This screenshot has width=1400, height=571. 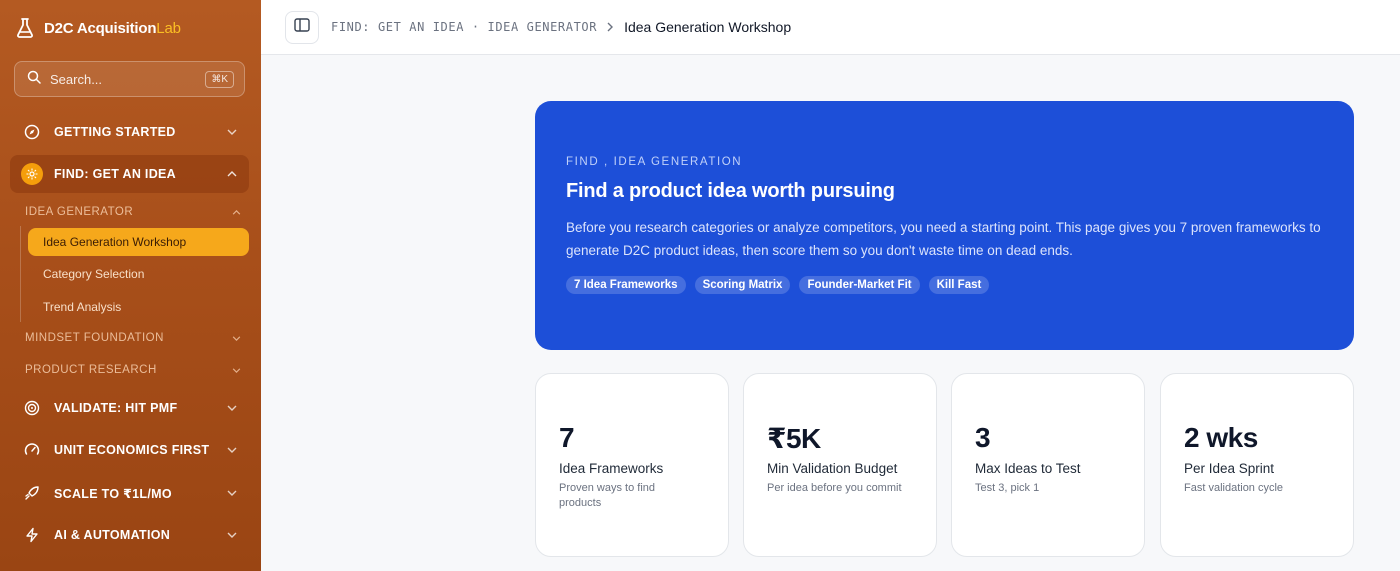 I want to click on target-icon, so click(x=32, y=408).